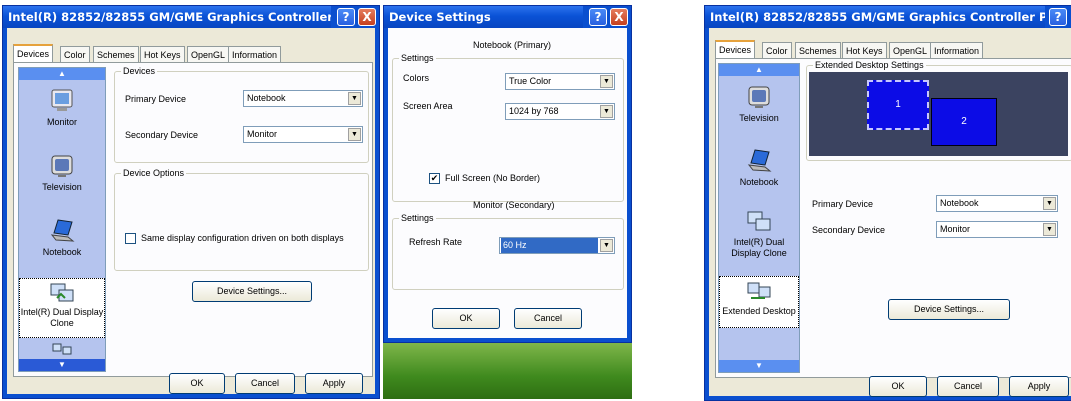 The image size is (1071, 401). I want to click on device-label: Television, so click(62, 187).